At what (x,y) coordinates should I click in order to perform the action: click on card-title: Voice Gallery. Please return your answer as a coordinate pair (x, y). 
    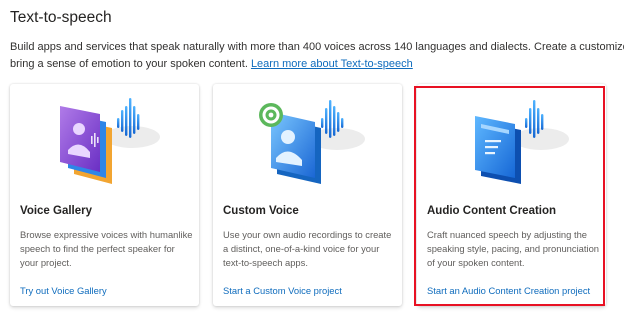
    Looking at the image, I should click on (56, 211).